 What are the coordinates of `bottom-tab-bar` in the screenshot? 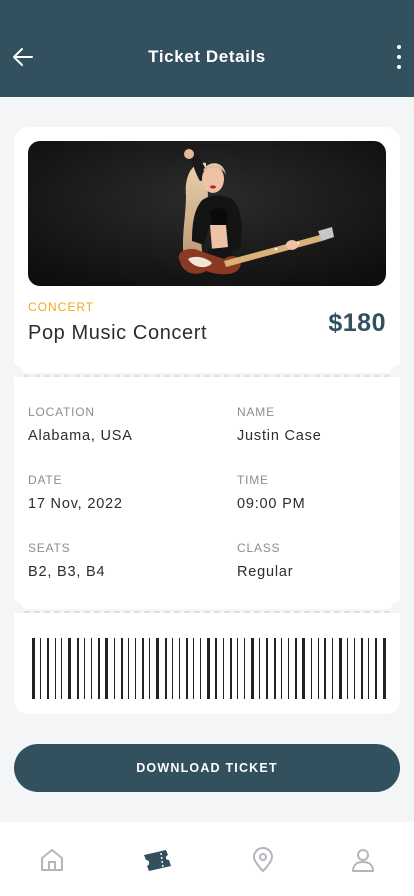 It's located at (207, 859).